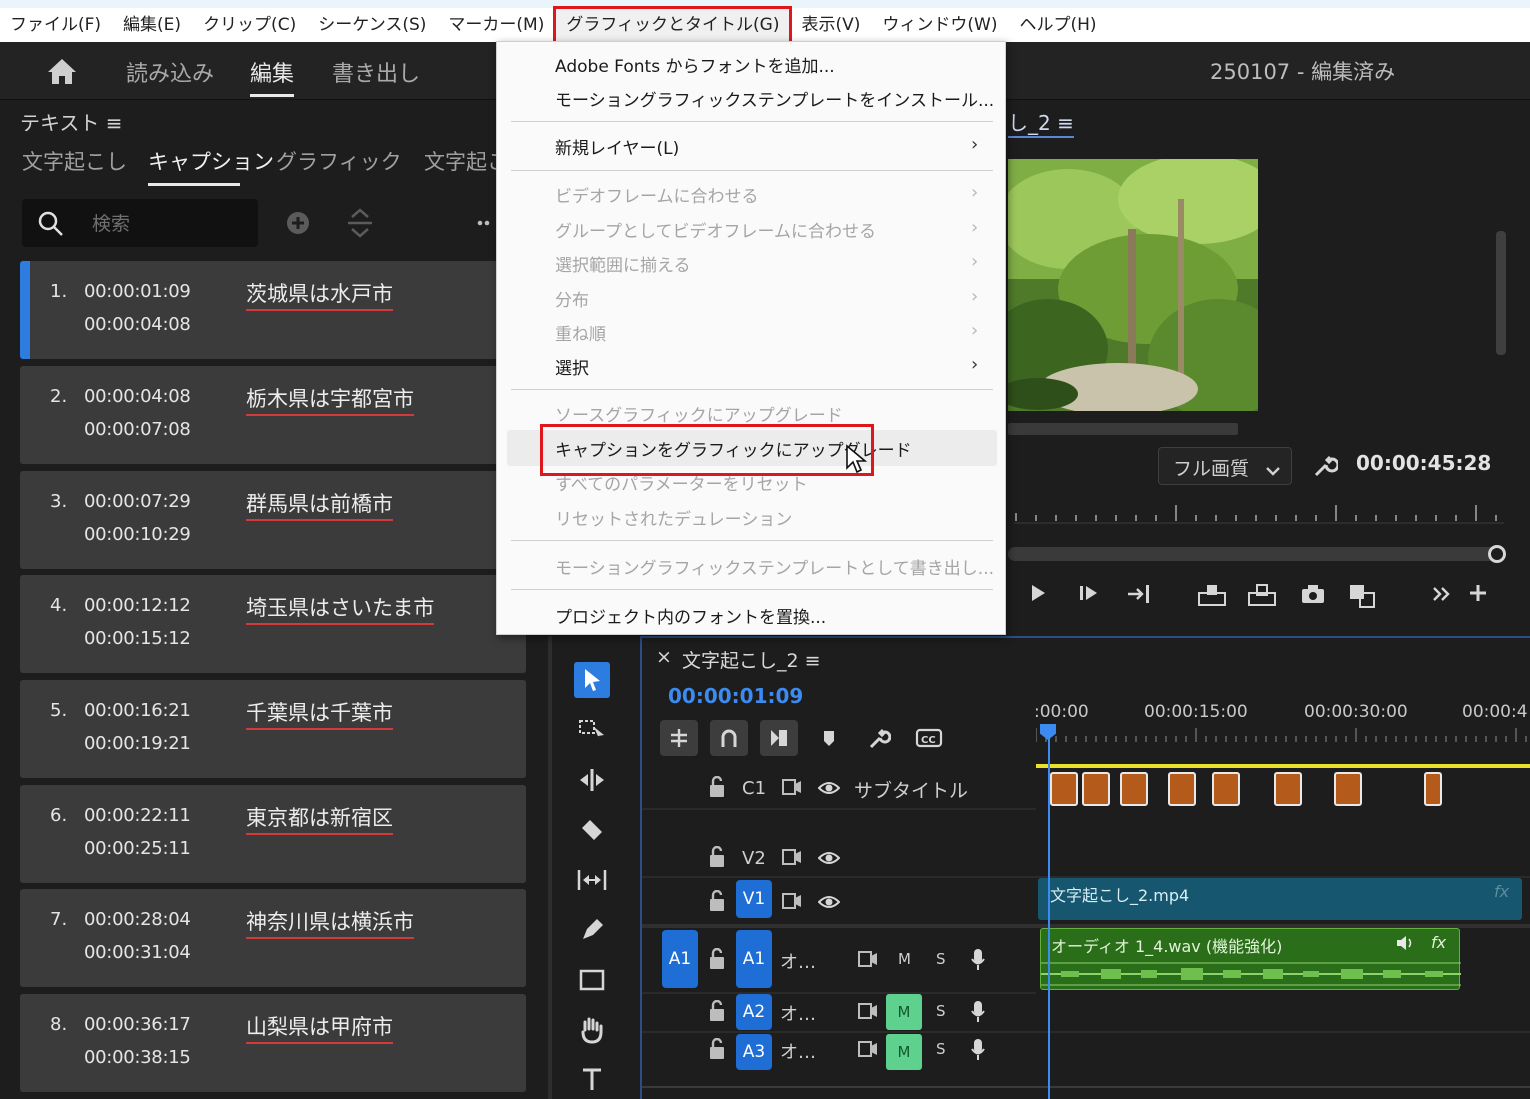 This screenshot has width=1530, height=1099. I want to click on caption-in-time: 00:00:12:12, so click(137, 605).